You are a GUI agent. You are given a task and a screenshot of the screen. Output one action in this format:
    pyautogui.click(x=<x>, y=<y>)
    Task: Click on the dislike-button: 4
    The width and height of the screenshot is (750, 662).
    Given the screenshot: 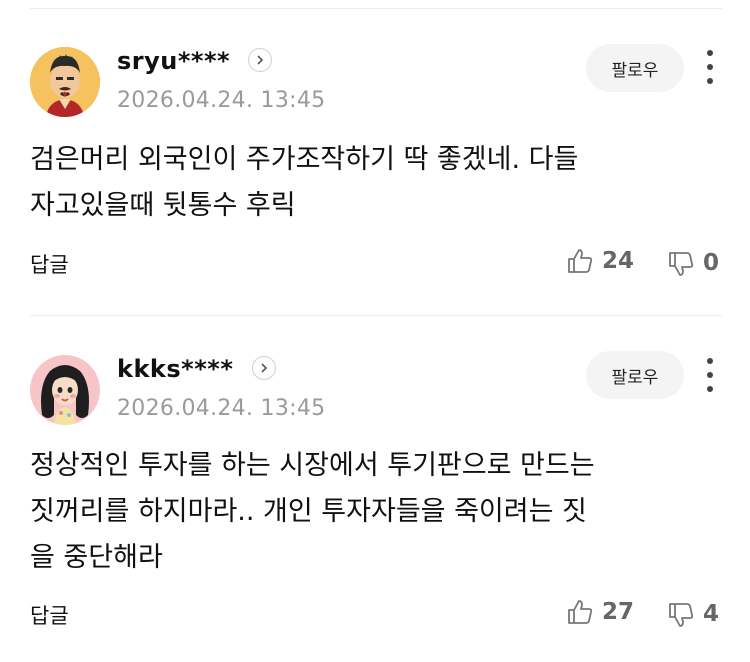 What is the action you would take?
    pyautogui.click(x=693, y=614)
    